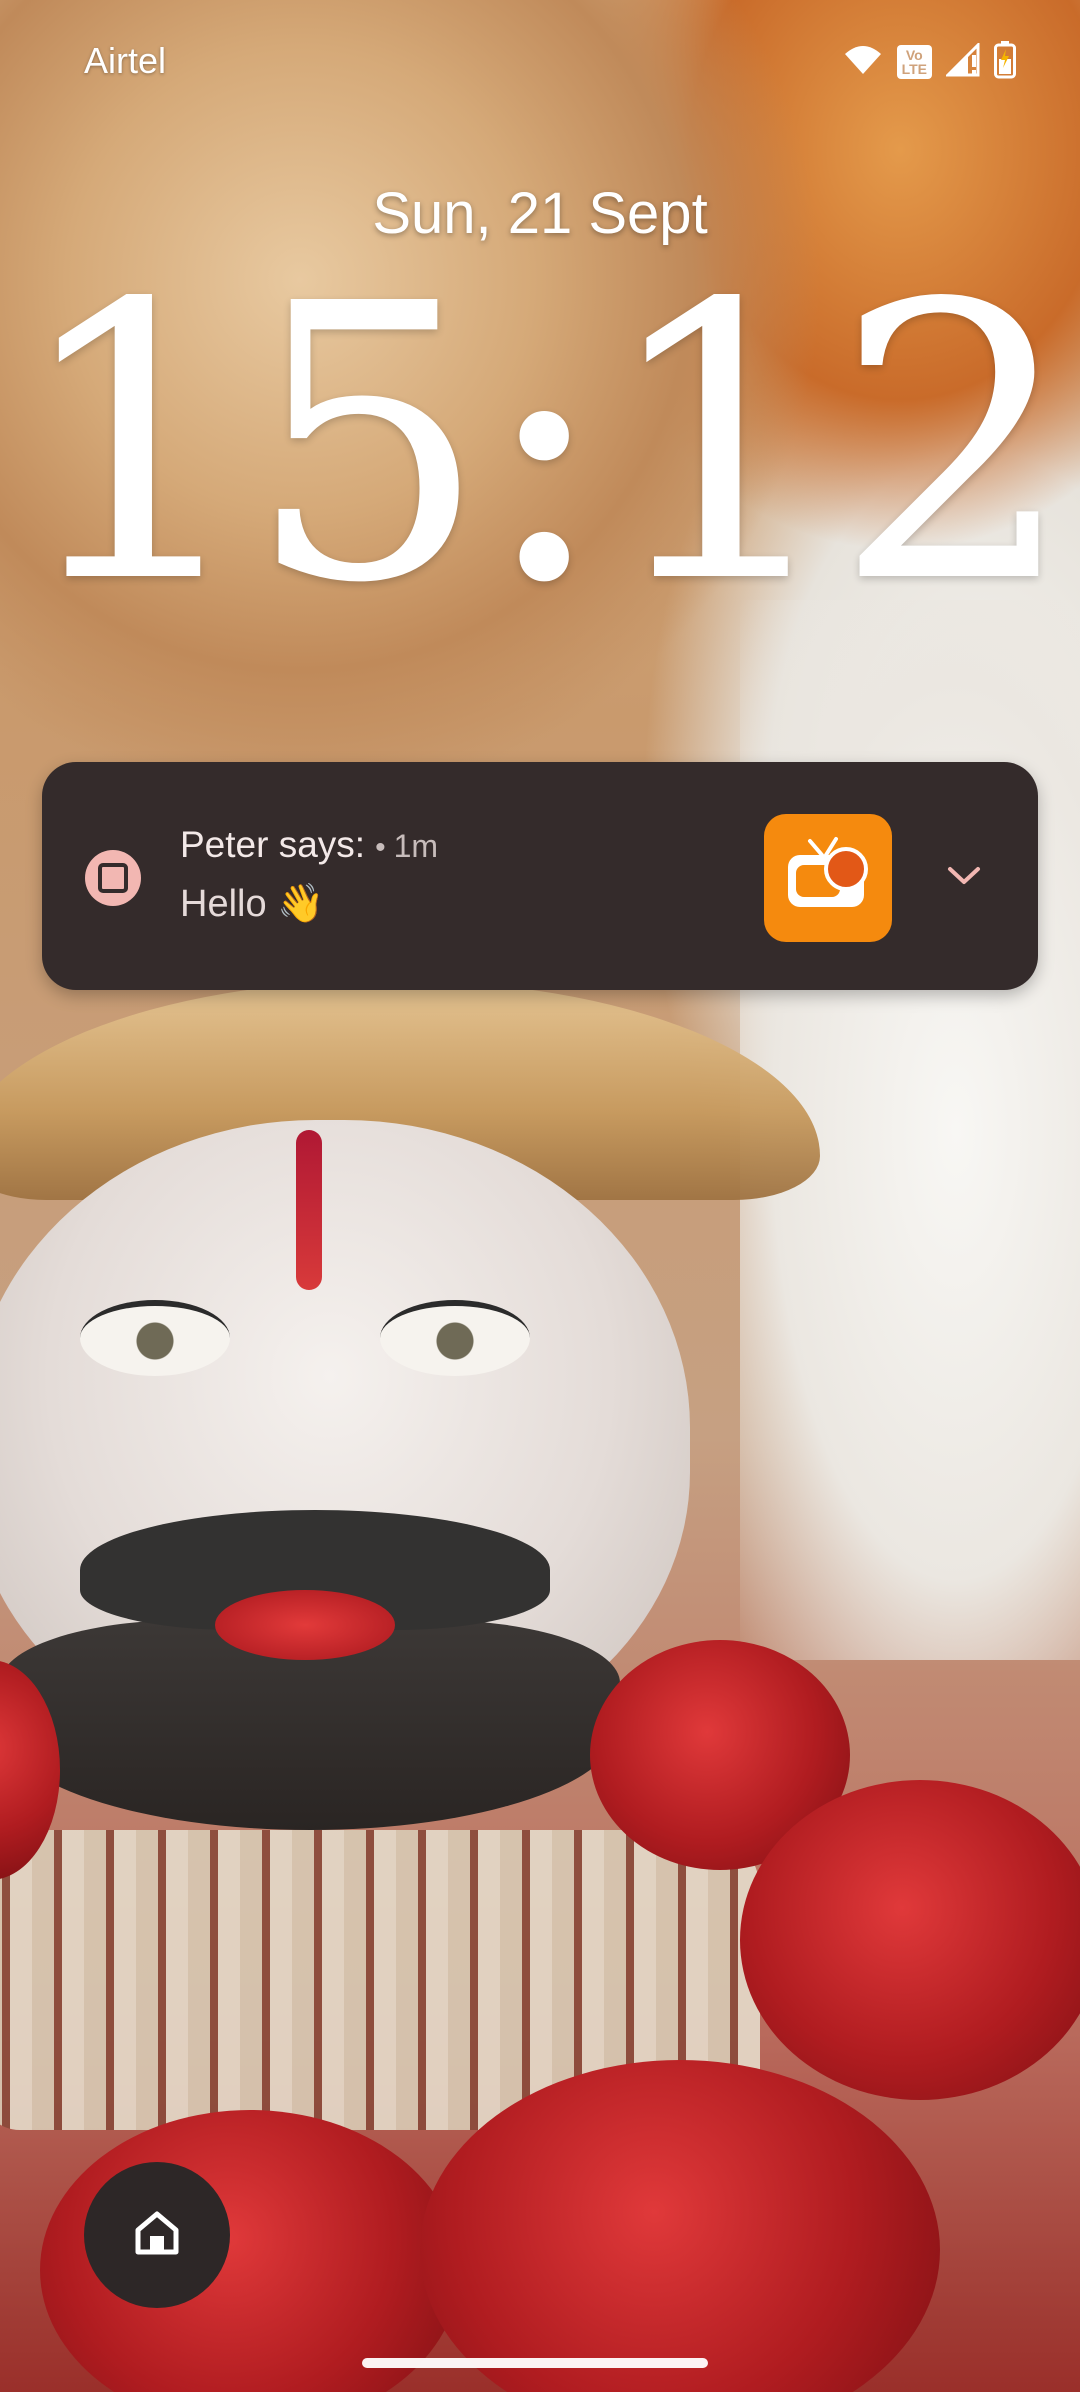 The height and width of the screenshot is (2392, 1080). What do you see at coordinates (964, 876) in the screenshot?
I see `chevron-down-icon` at bounding box center [964, 876].